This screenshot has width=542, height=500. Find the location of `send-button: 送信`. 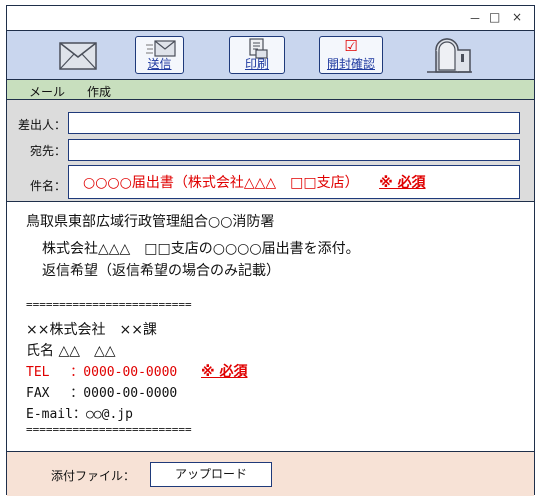

send-button: 送信 is located at coordinates (159, 55).